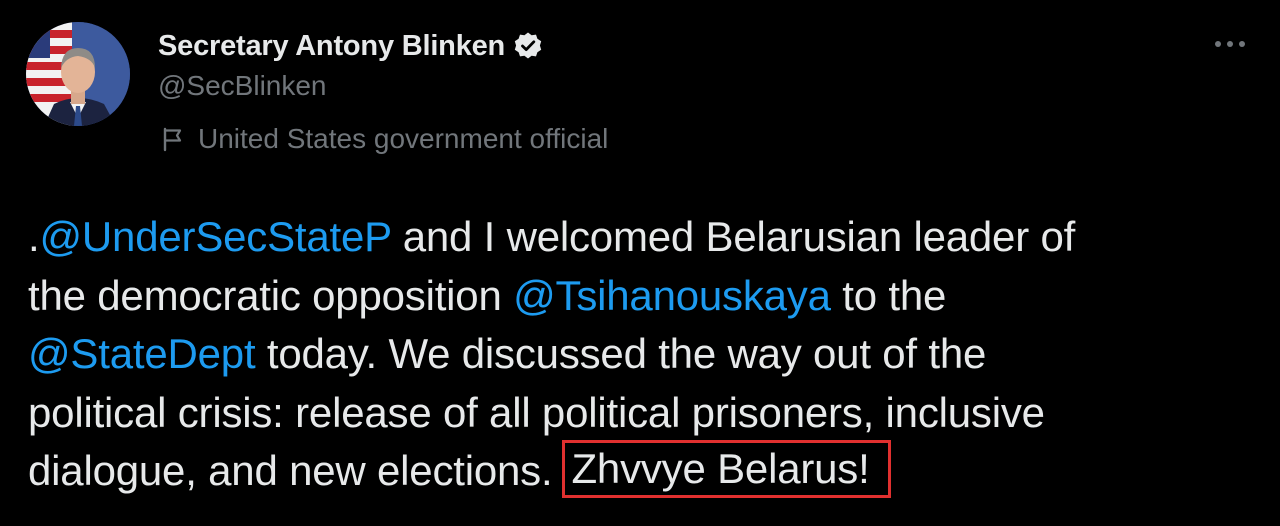  What do you see at coordinates (403, 138) in the screenshot?
I see `government-label-text: United States government official` at bounding box center [403, 138].